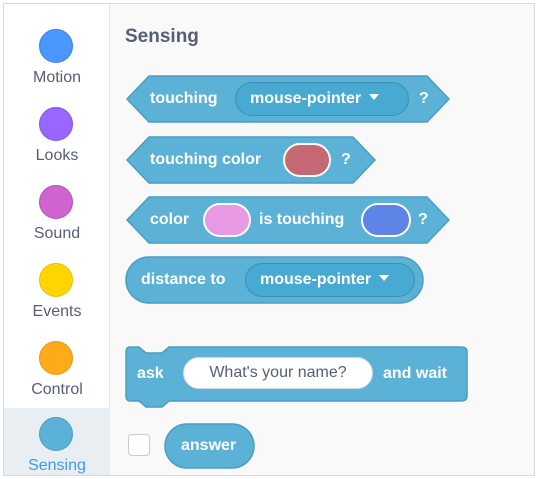  I want to click on ask-and-wait-block: ask What's your name? and wait, so click(297, 378).